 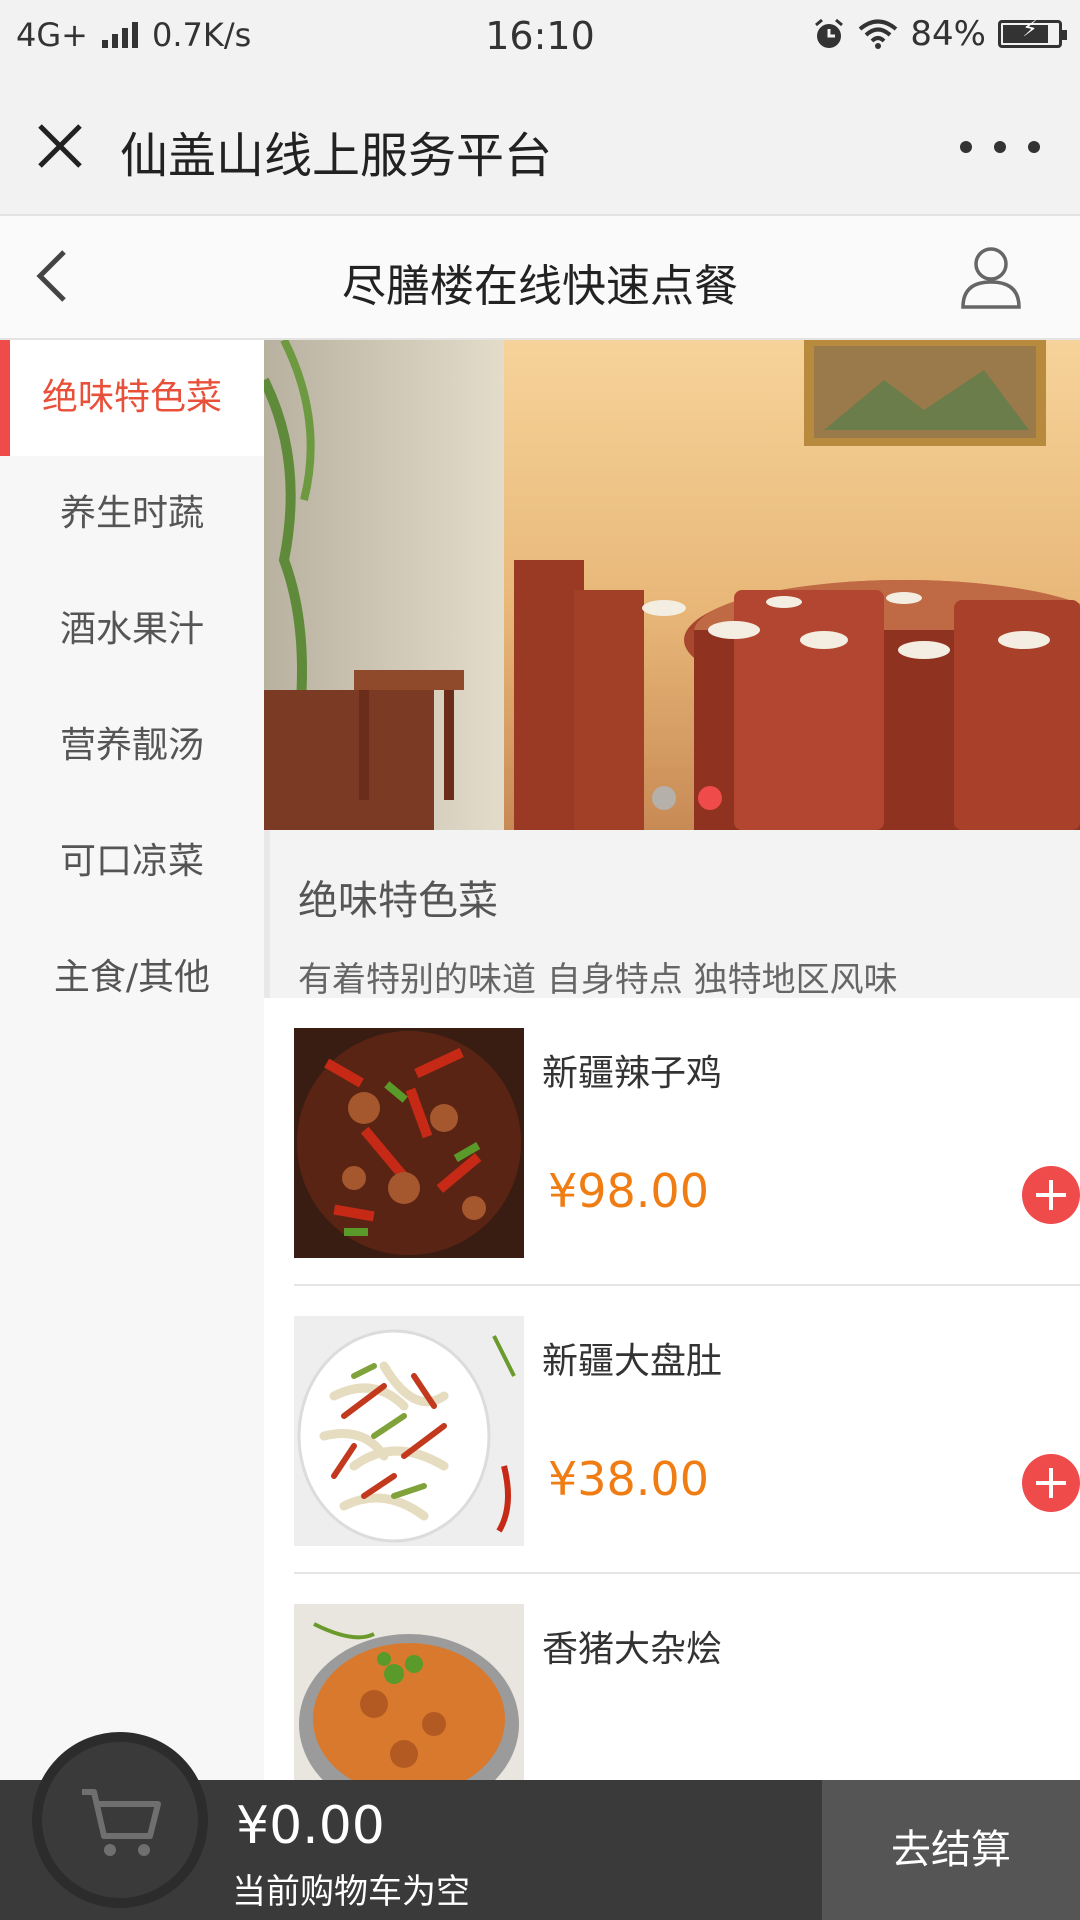 I want to click on wechat-title-bar: 仙盖山线上服务平台, so click(x=540, y=144).